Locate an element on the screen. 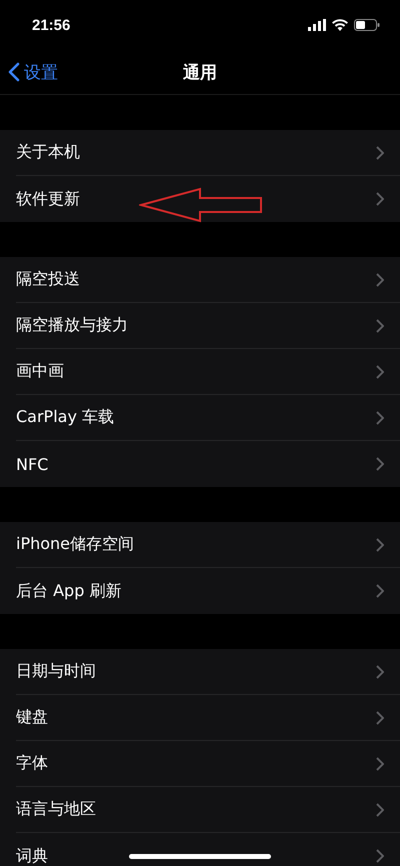 Image resolution: width=400 pixels, height=866 pixels. back-chevron-icon is located at coordinates (14, 72).